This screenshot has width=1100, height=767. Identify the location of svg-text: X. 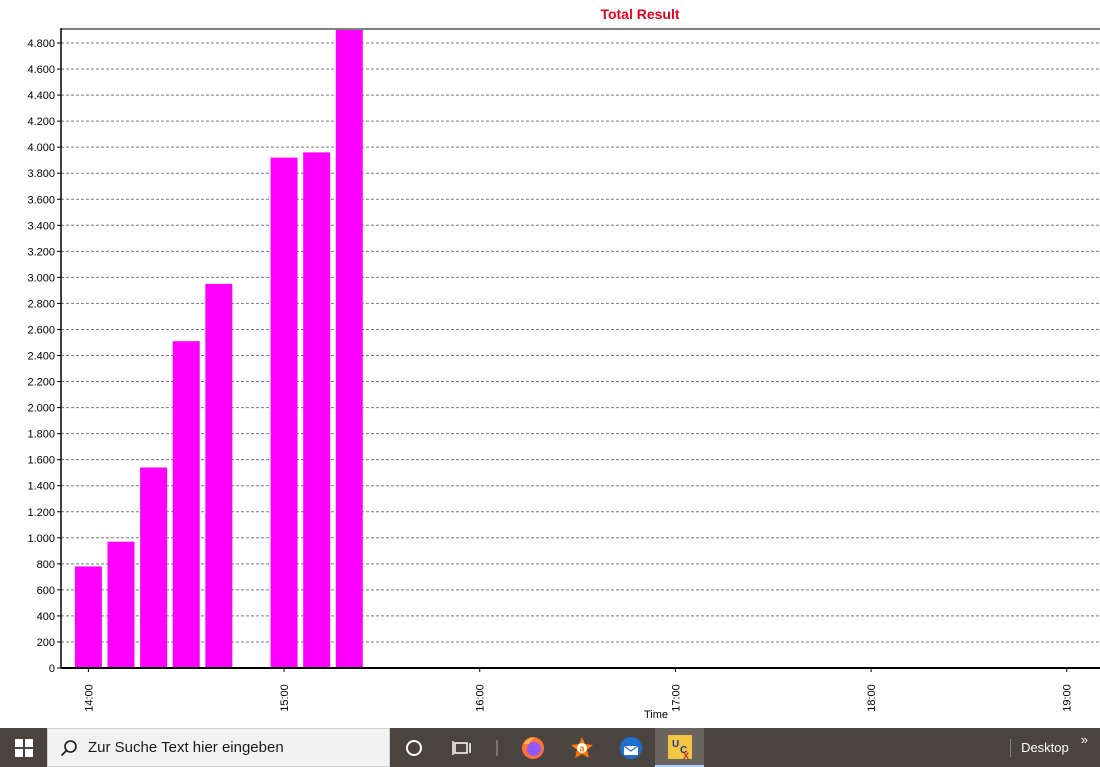
(686, 755).